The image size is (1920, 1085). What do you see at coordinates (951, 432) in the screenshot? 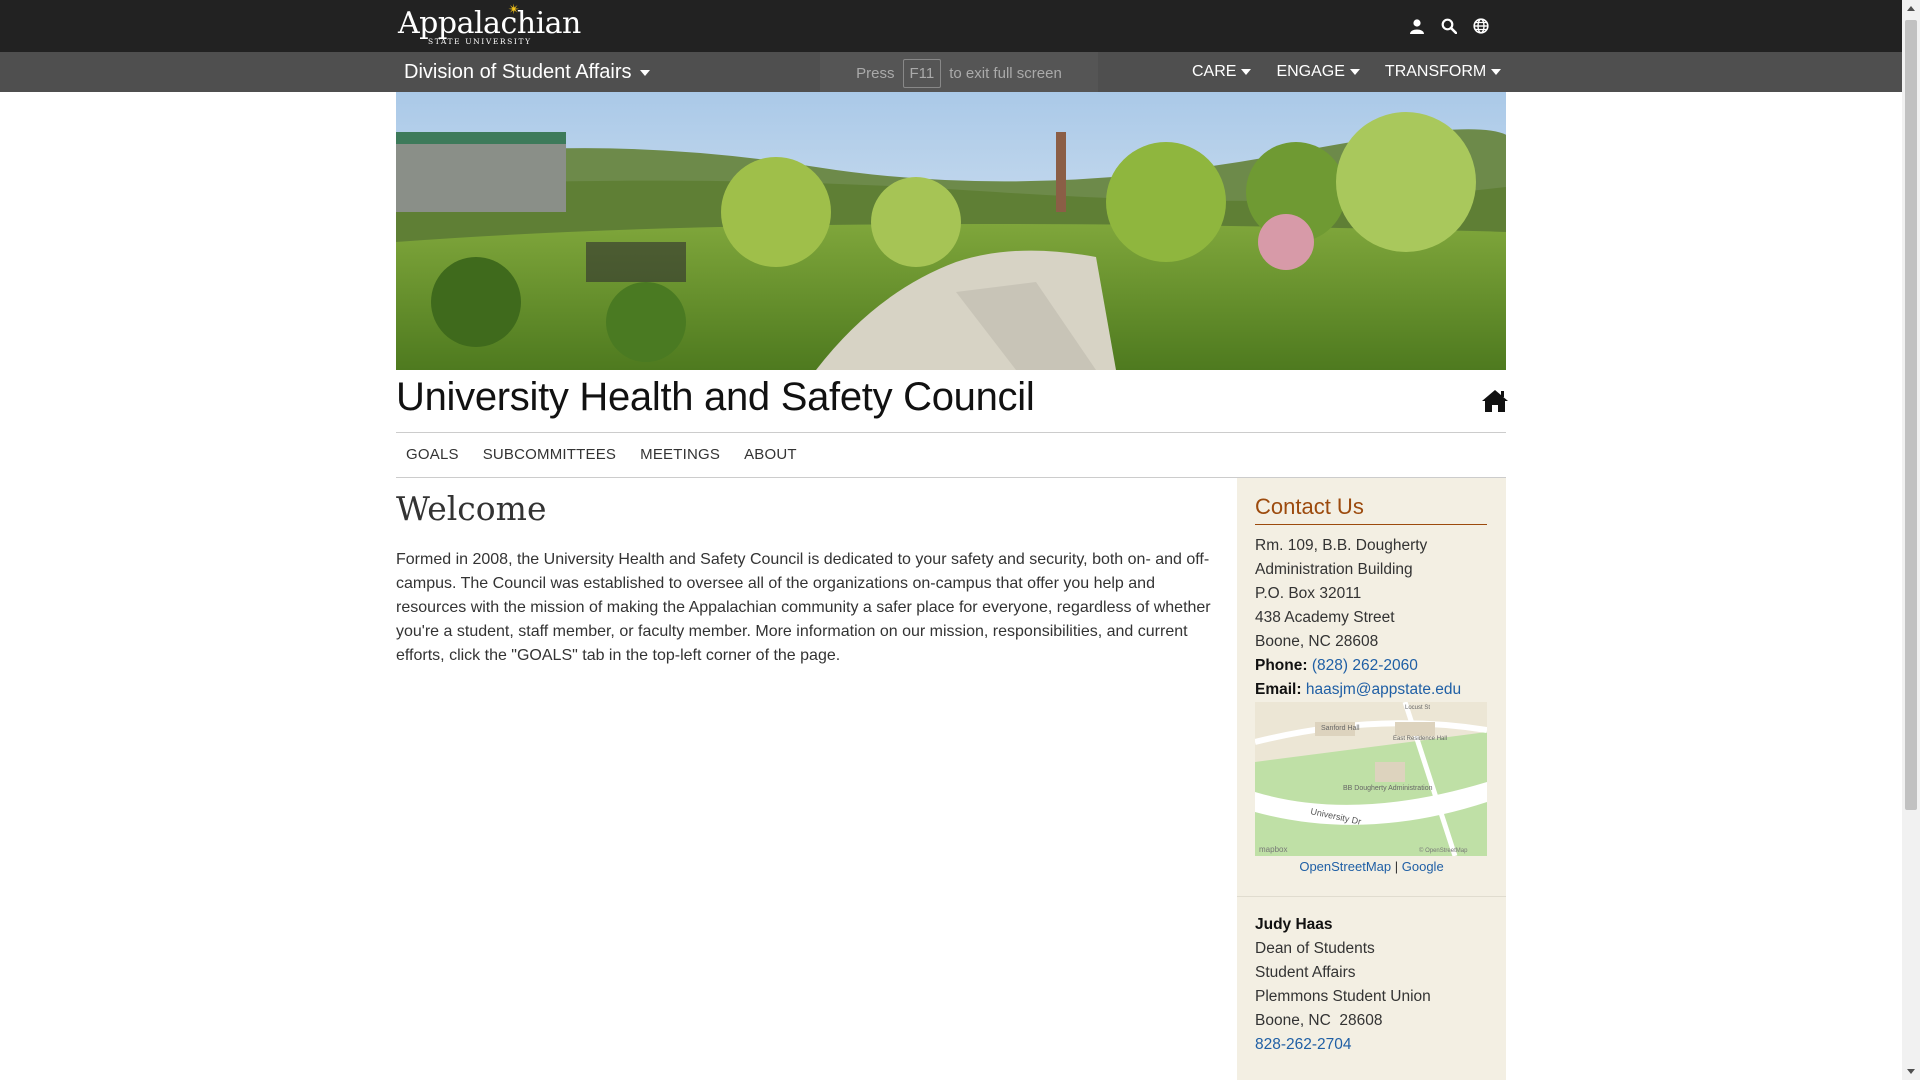
I see `title-divider` at bounding box center [951, 432].